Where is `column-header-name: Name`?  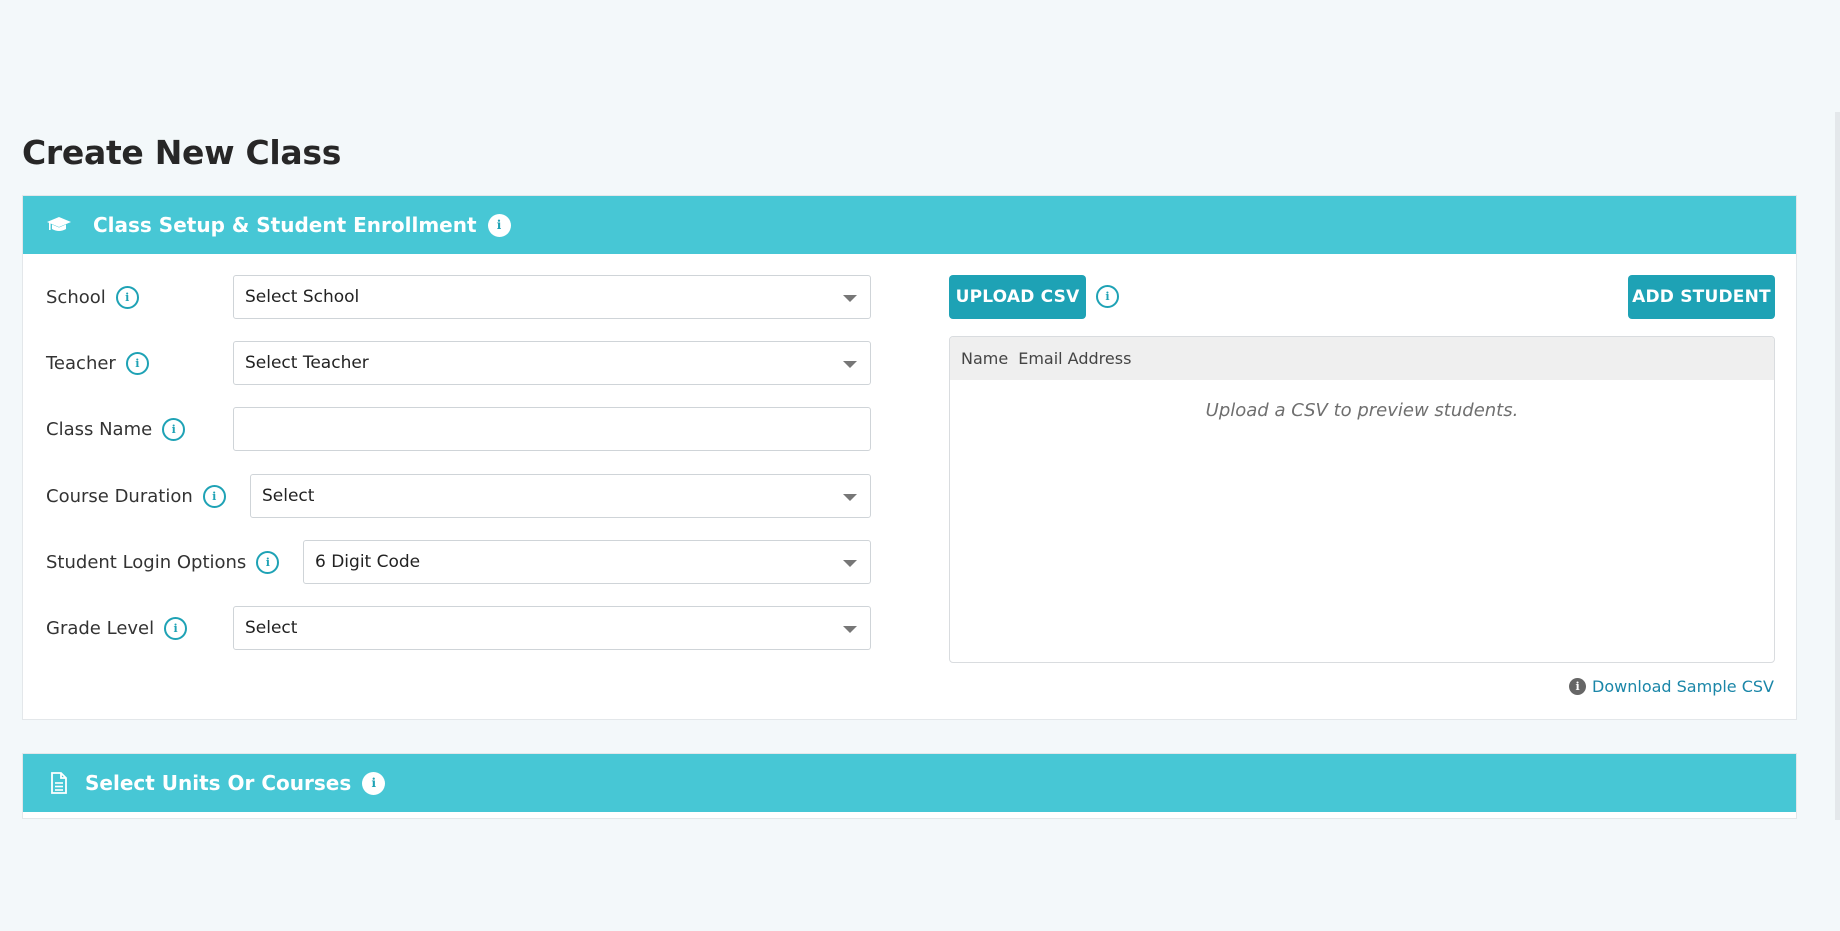
column-header-name: Name is located at coordinates (985, 358).